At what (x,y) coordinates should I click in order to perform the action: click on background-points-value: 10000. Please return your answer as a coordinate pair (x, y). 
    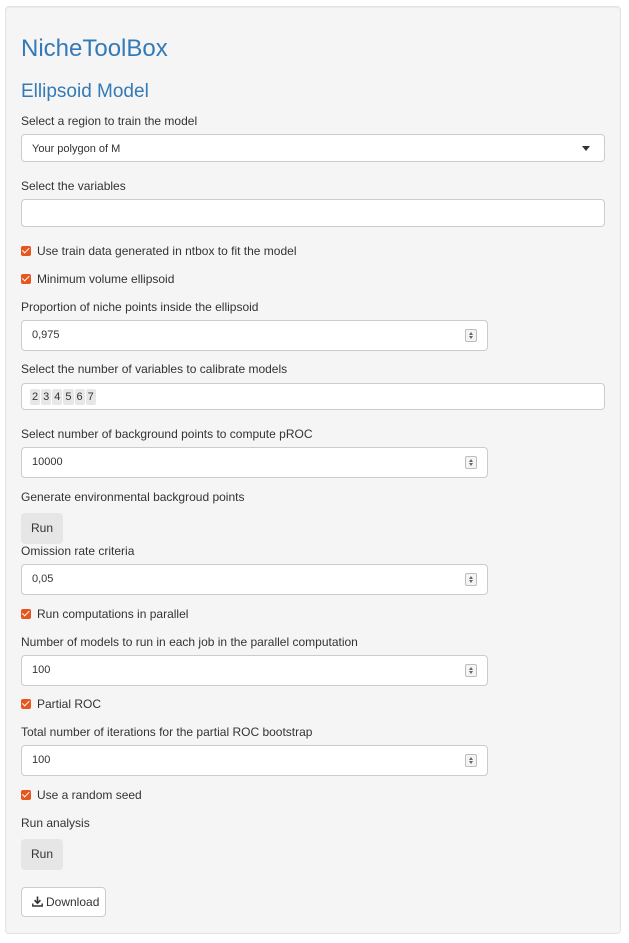
    Looking at the image, I should click on (47, 462).